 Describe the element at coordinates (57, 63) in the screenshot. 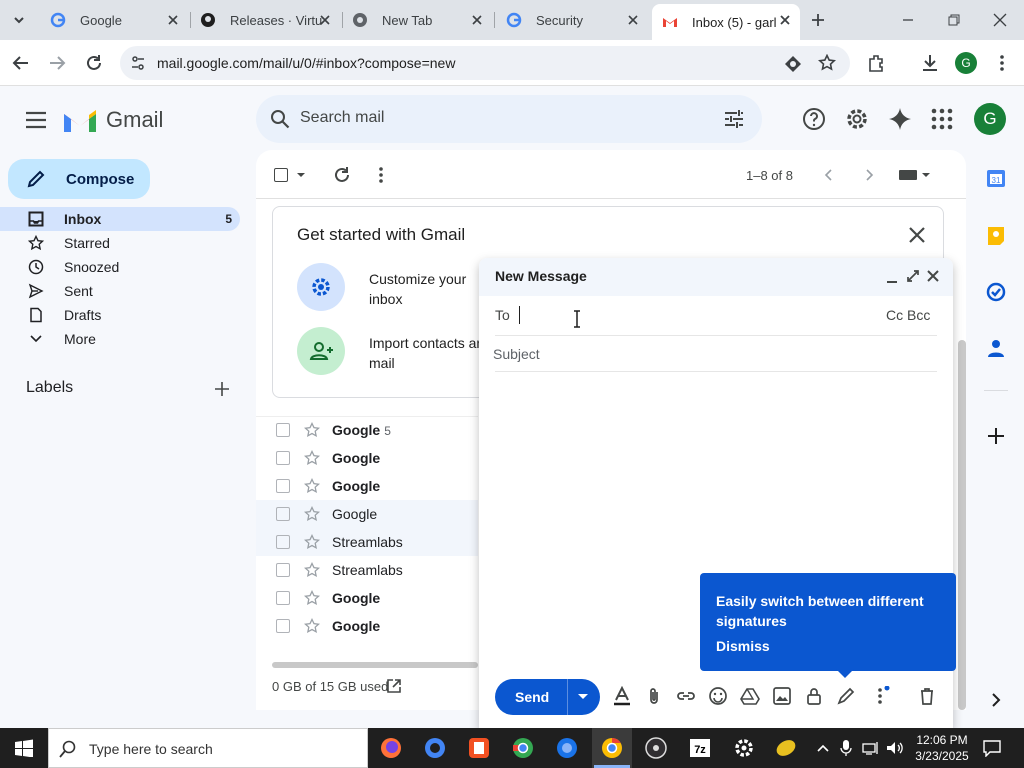

I see `forward-arrow-icon` at that location.